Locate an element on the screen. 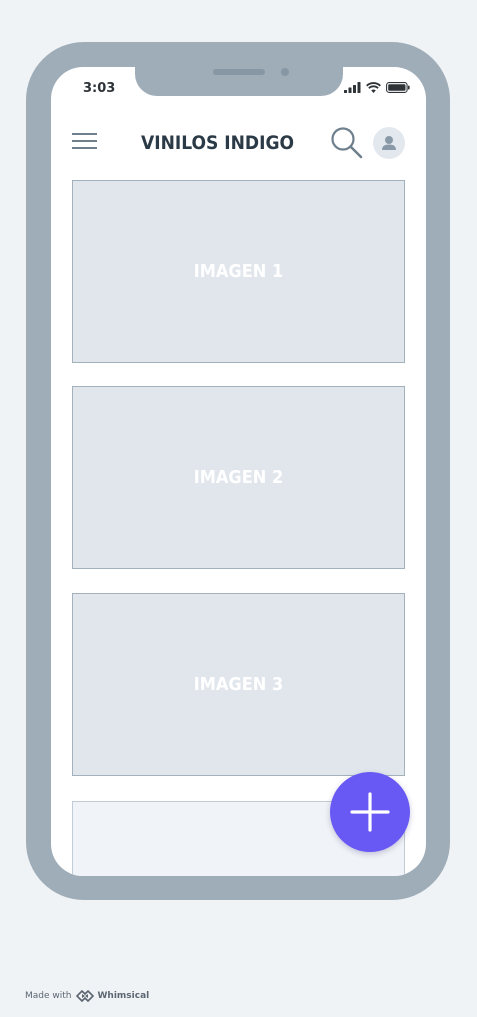  image-card-3: IMAGEN 3 is located at coordinates (238, 684).